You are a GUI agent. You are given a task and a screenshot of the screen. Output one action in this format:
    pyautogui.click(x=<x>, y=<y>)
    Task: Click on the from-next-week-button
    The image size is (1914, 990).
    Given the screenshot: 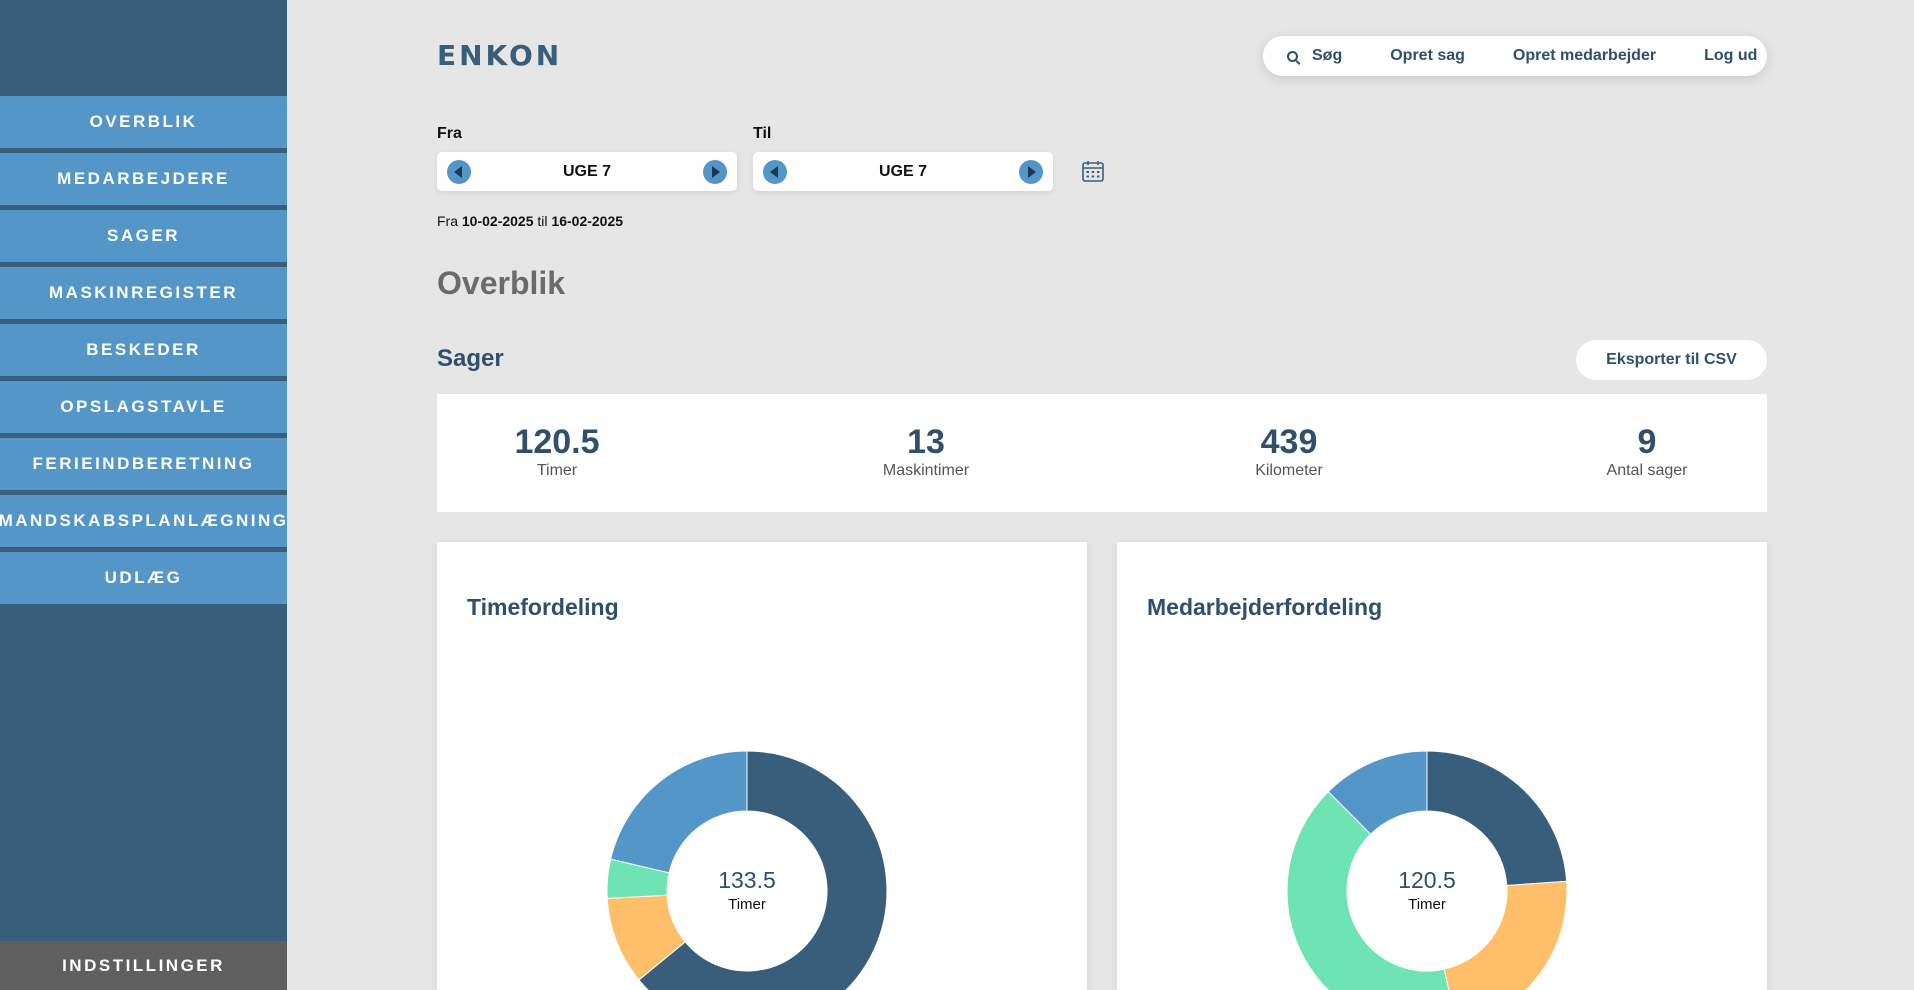 What is the action you would take?
    pyautogui.click(x=714, y=171)
    